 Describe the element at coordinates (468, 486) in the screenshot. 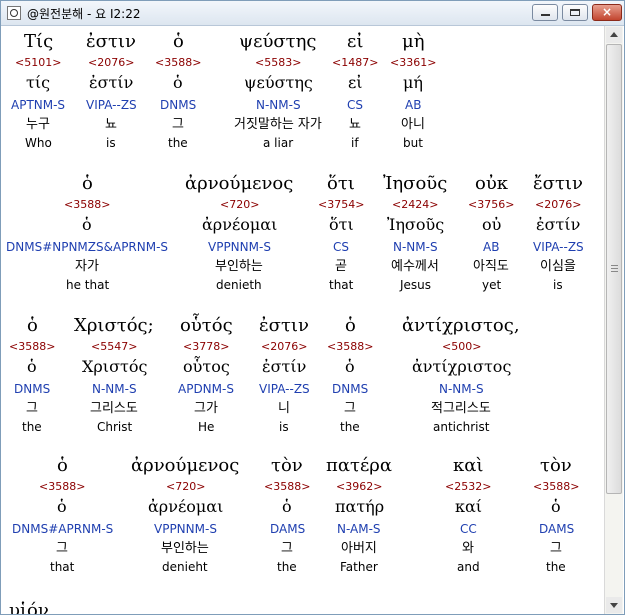

I see `word-strong: <2532>` at that location.